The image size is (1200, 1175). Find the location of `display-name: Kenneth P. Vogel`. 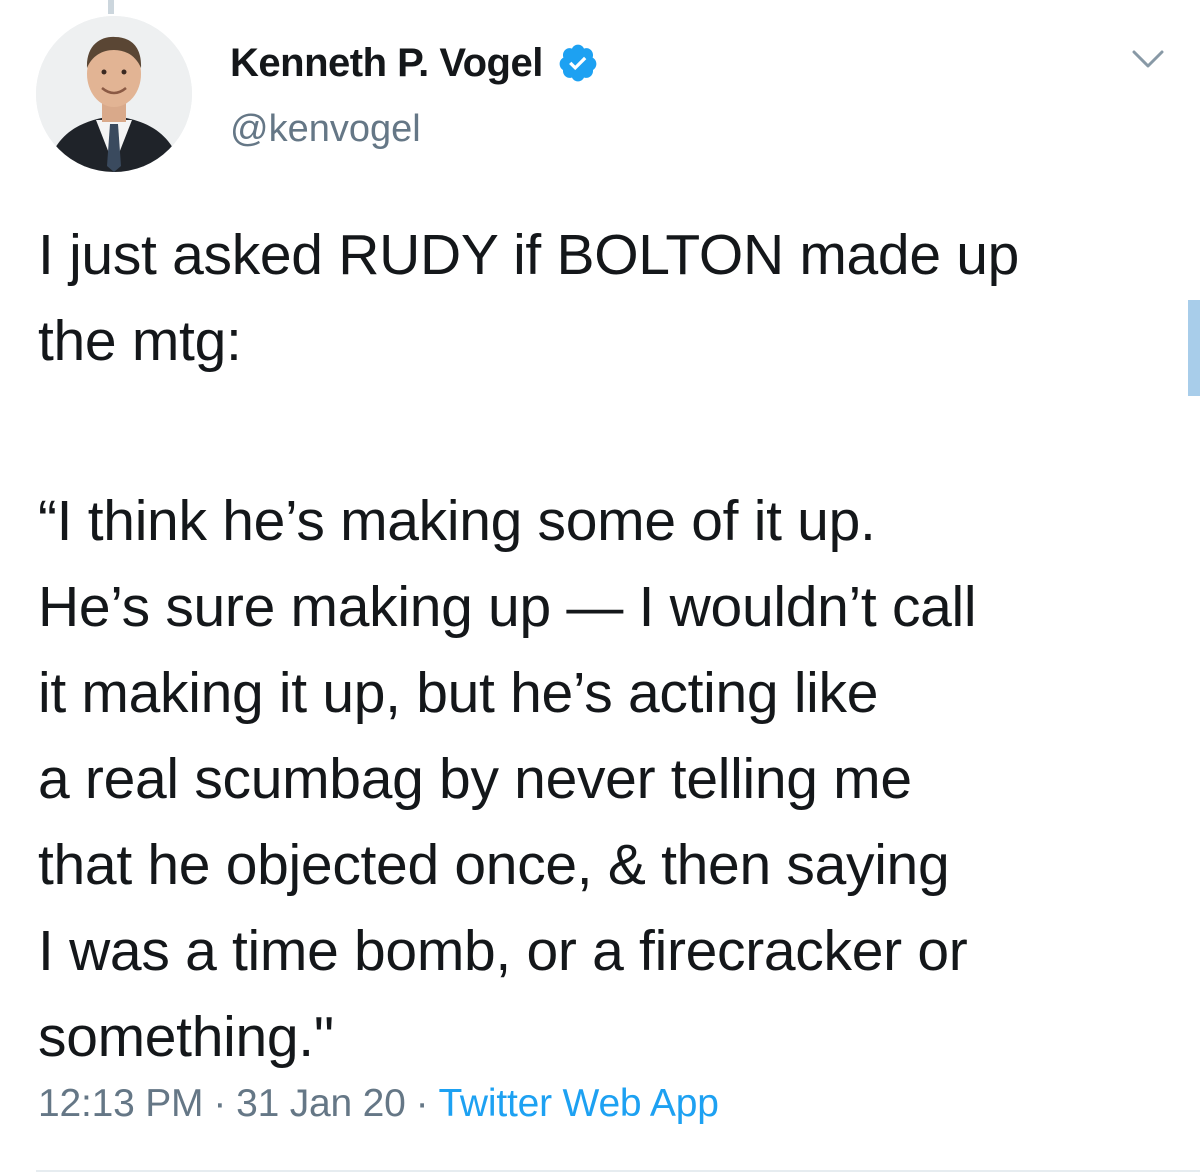

display-name: Kenneth P. Vogel is located at coordinates (386, 63).